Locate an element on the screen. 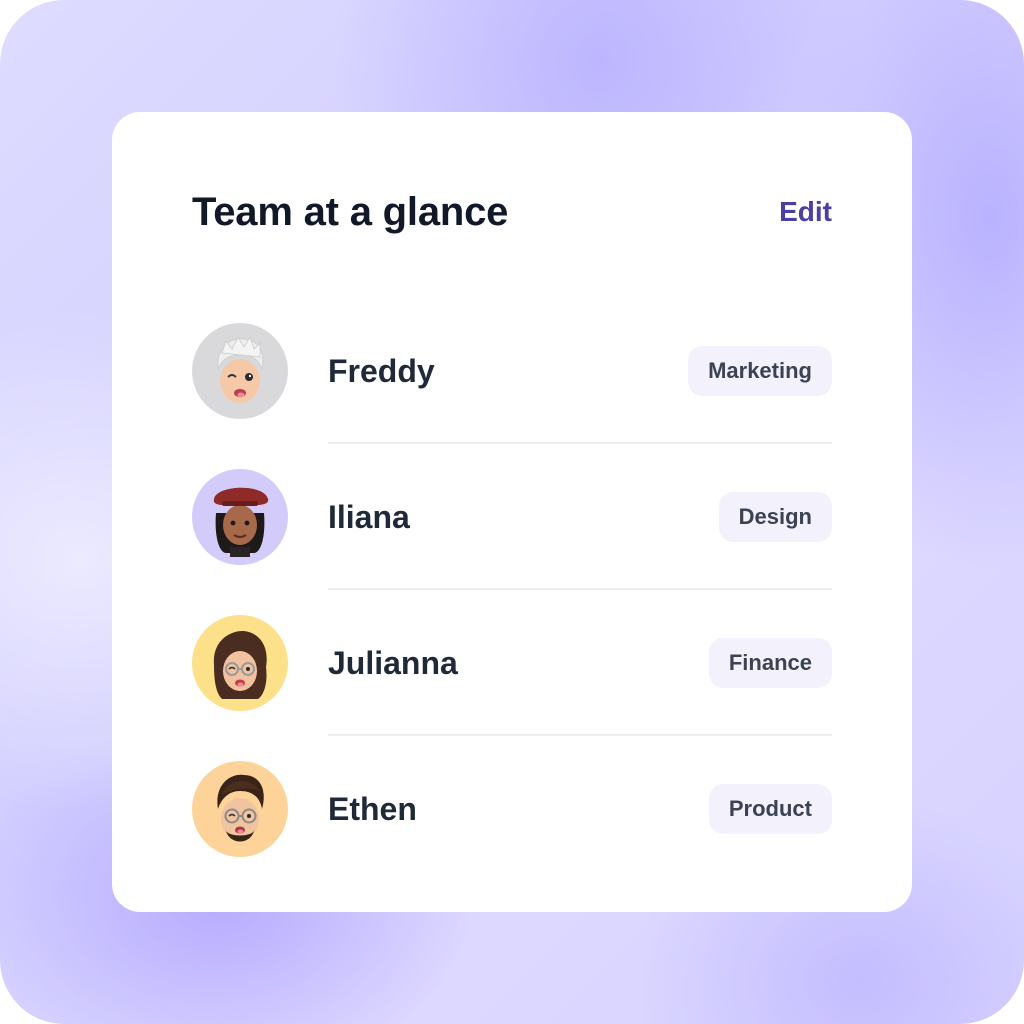 The height and width of the screenshot is (1024, 1024). avatar-freddy-icon is located at coordinates (240, 371).